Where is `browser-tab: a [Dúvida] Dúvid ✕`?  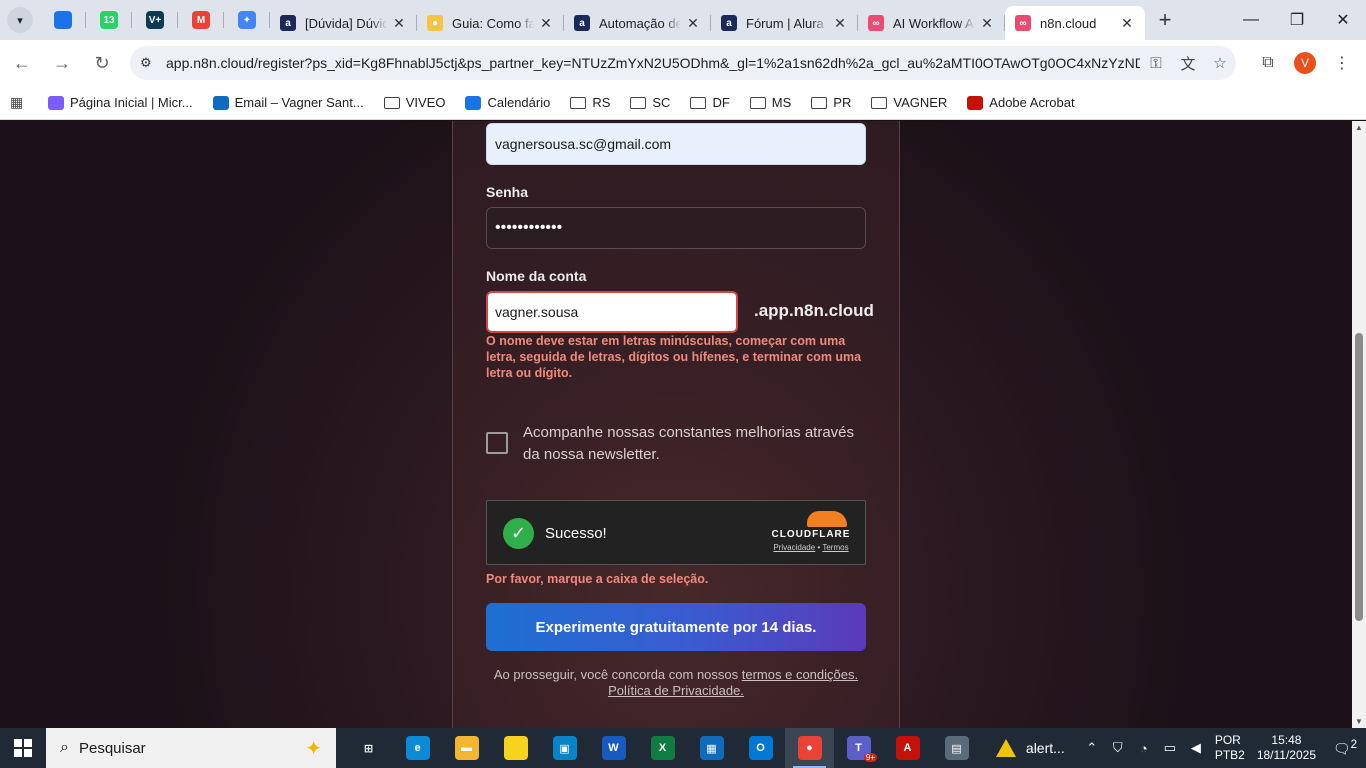 browser-tab: a [Dúvida] Dúvid ✕ is located at coordinates (343, 23).